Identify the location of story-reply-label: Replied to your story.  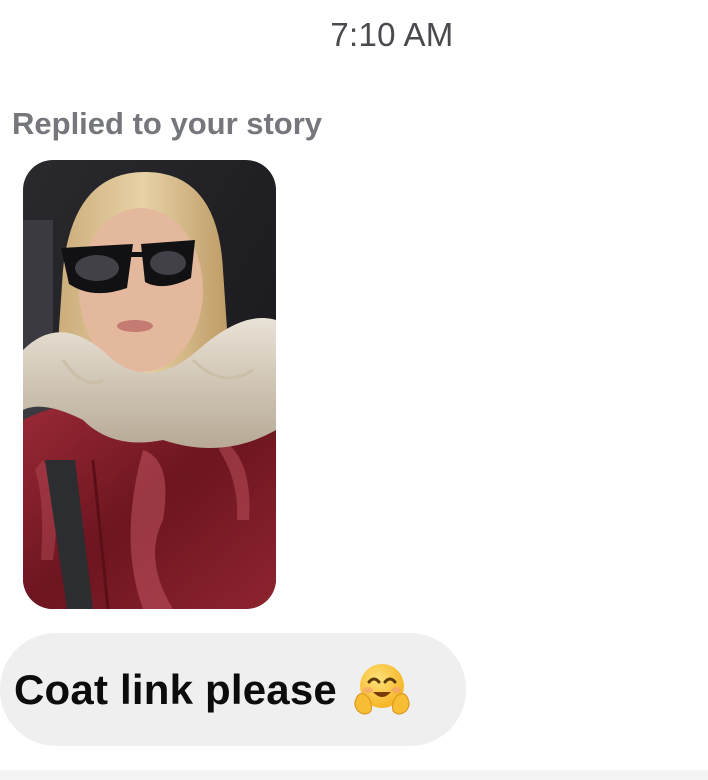
(167, 123).